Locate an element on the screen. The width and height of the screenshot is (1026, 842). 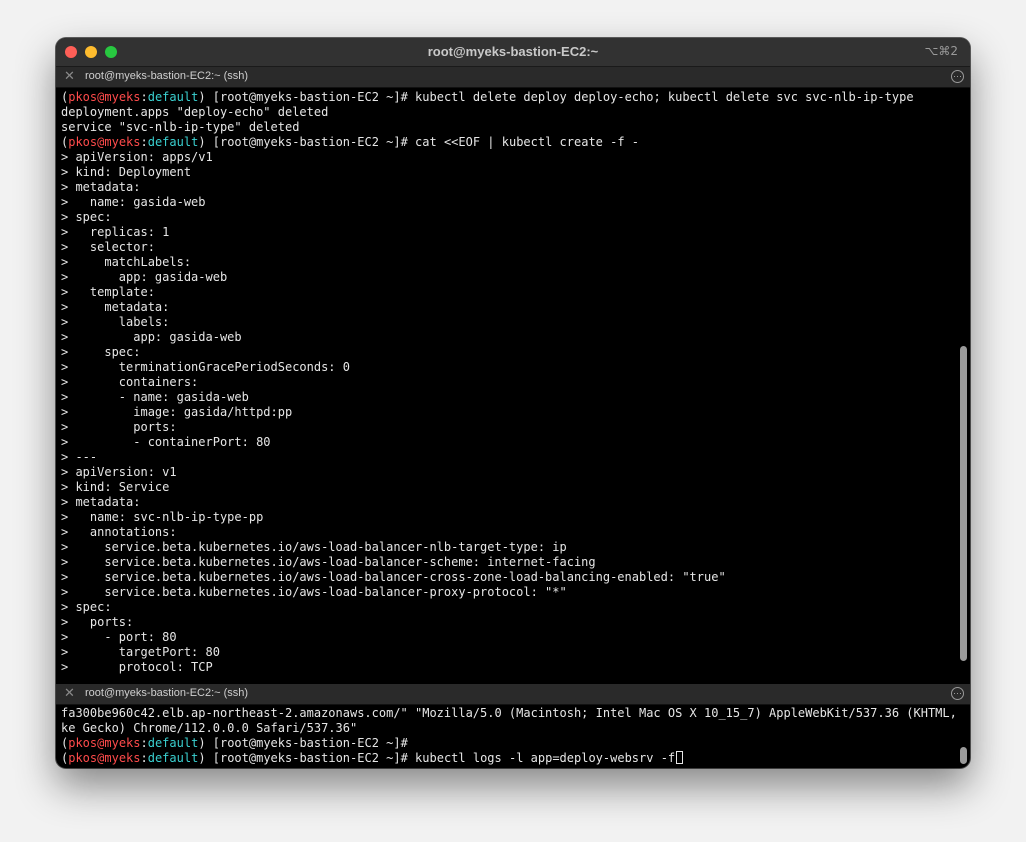
output-line: > replicas: 1 is located at coordinates (115, 232).